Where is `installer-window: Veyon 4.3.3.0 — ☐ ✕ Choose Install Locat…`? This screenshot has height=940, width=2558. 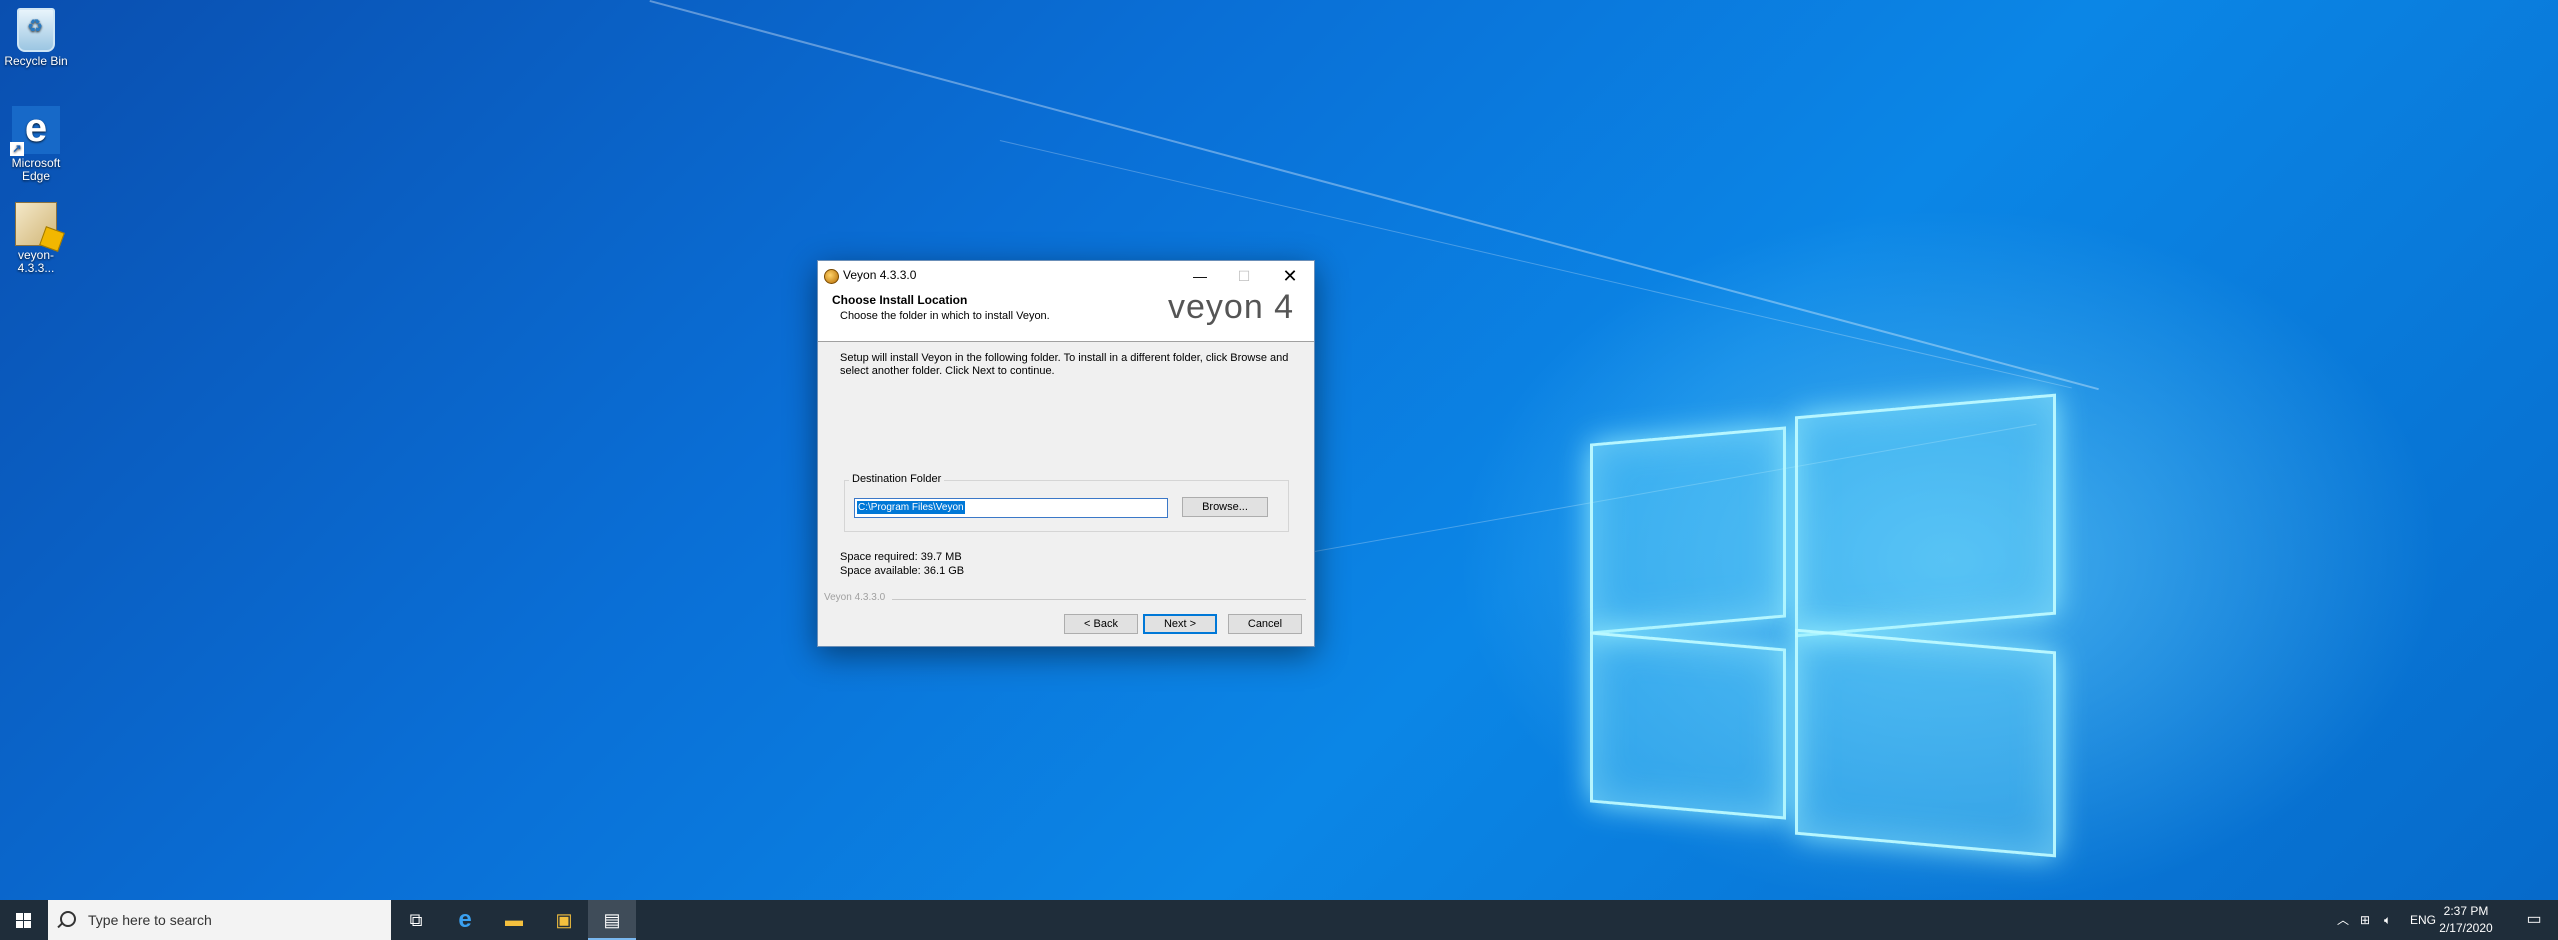
installer-window: Veyon 4.3.3.0 — ☐ ✕ Choose Install Locat… is located at coordinates (1066, 453).